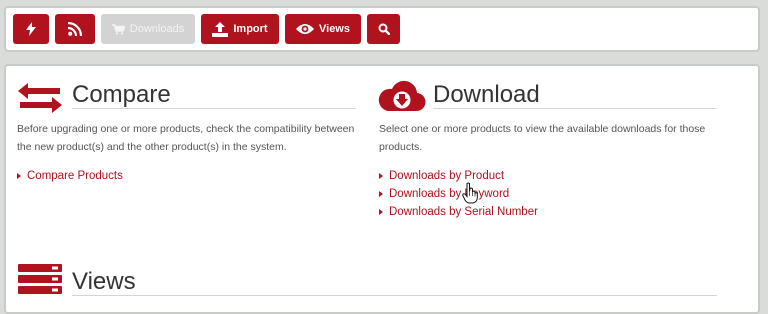  I want to click on compare-divider, so click(214, 108).